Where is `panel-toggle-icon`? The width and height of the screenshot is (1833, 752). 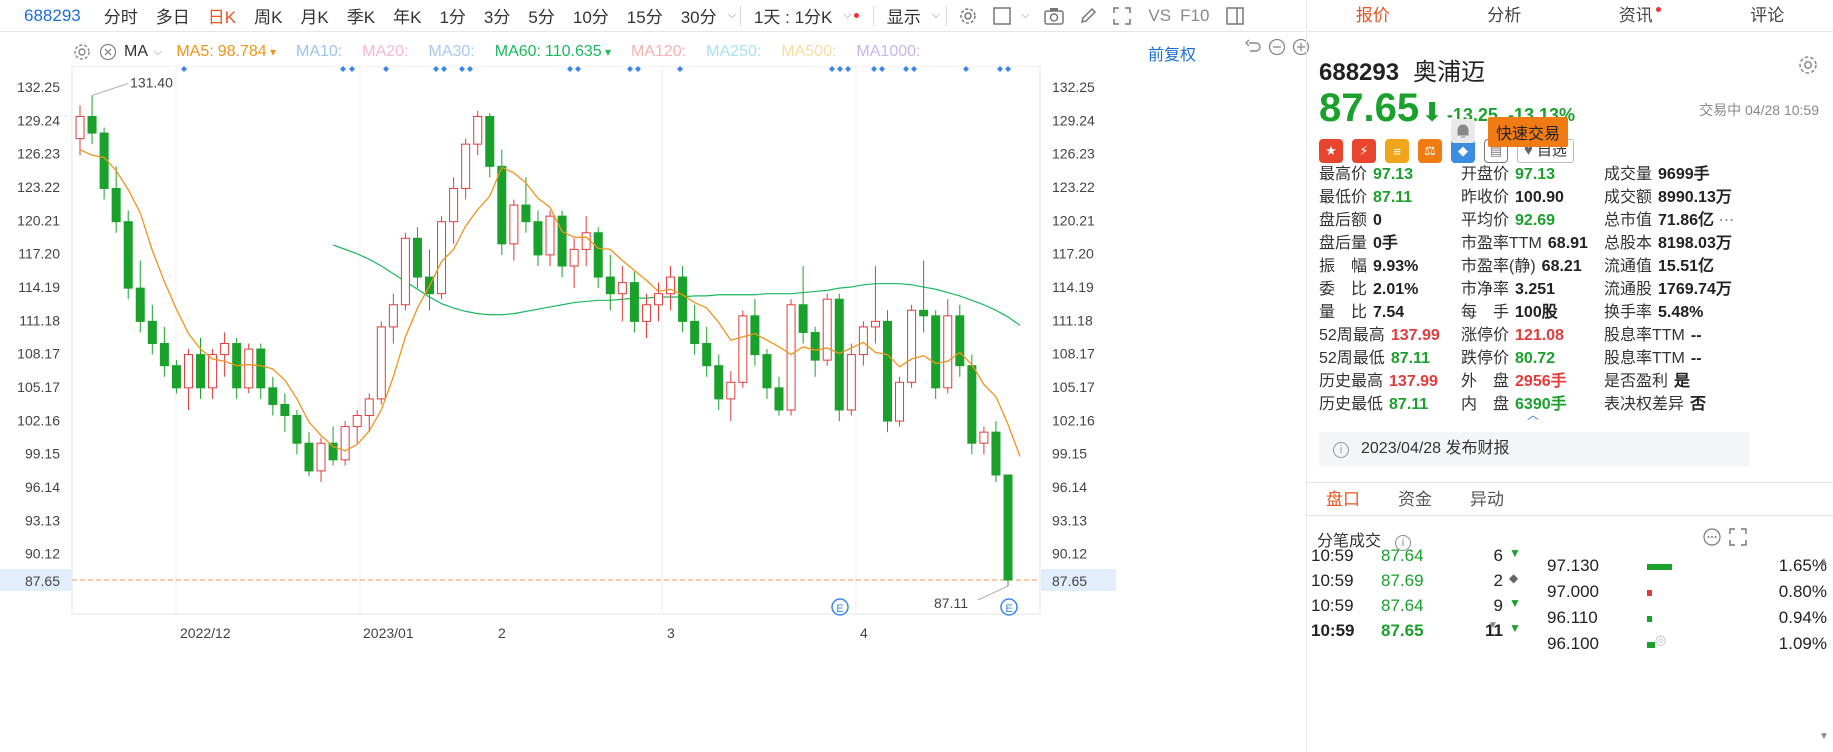 panel-toggle-icon is located at coordinates (1235, 16).